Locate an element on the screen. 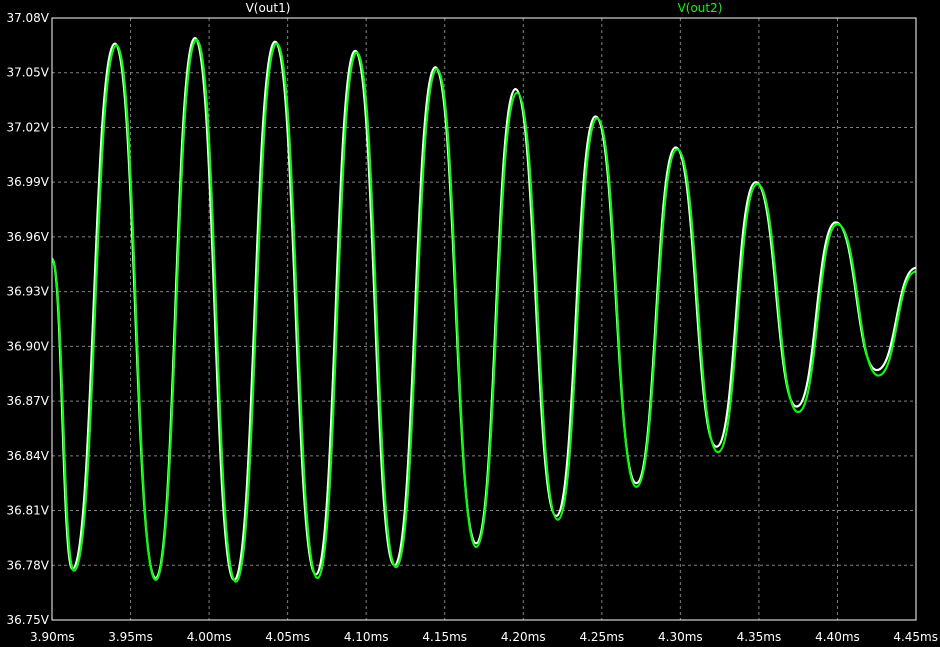  y-tick-label: 36.96V is located at coordinates (27, 237).